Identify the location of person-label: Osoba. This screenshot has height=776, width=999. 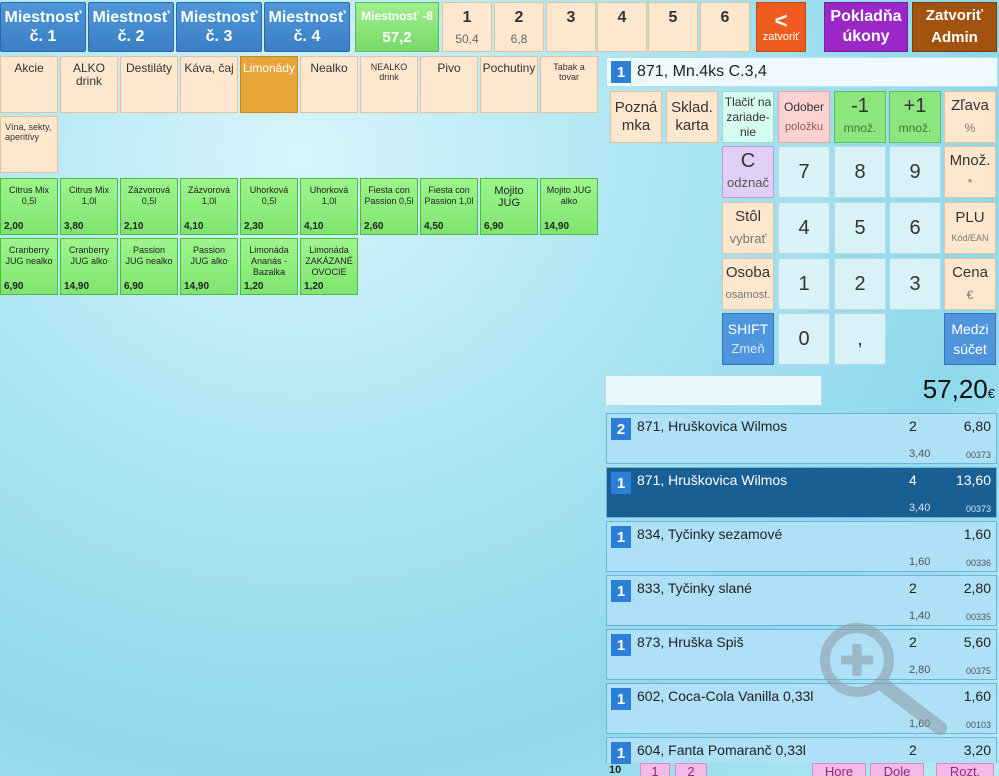
(748, 272).